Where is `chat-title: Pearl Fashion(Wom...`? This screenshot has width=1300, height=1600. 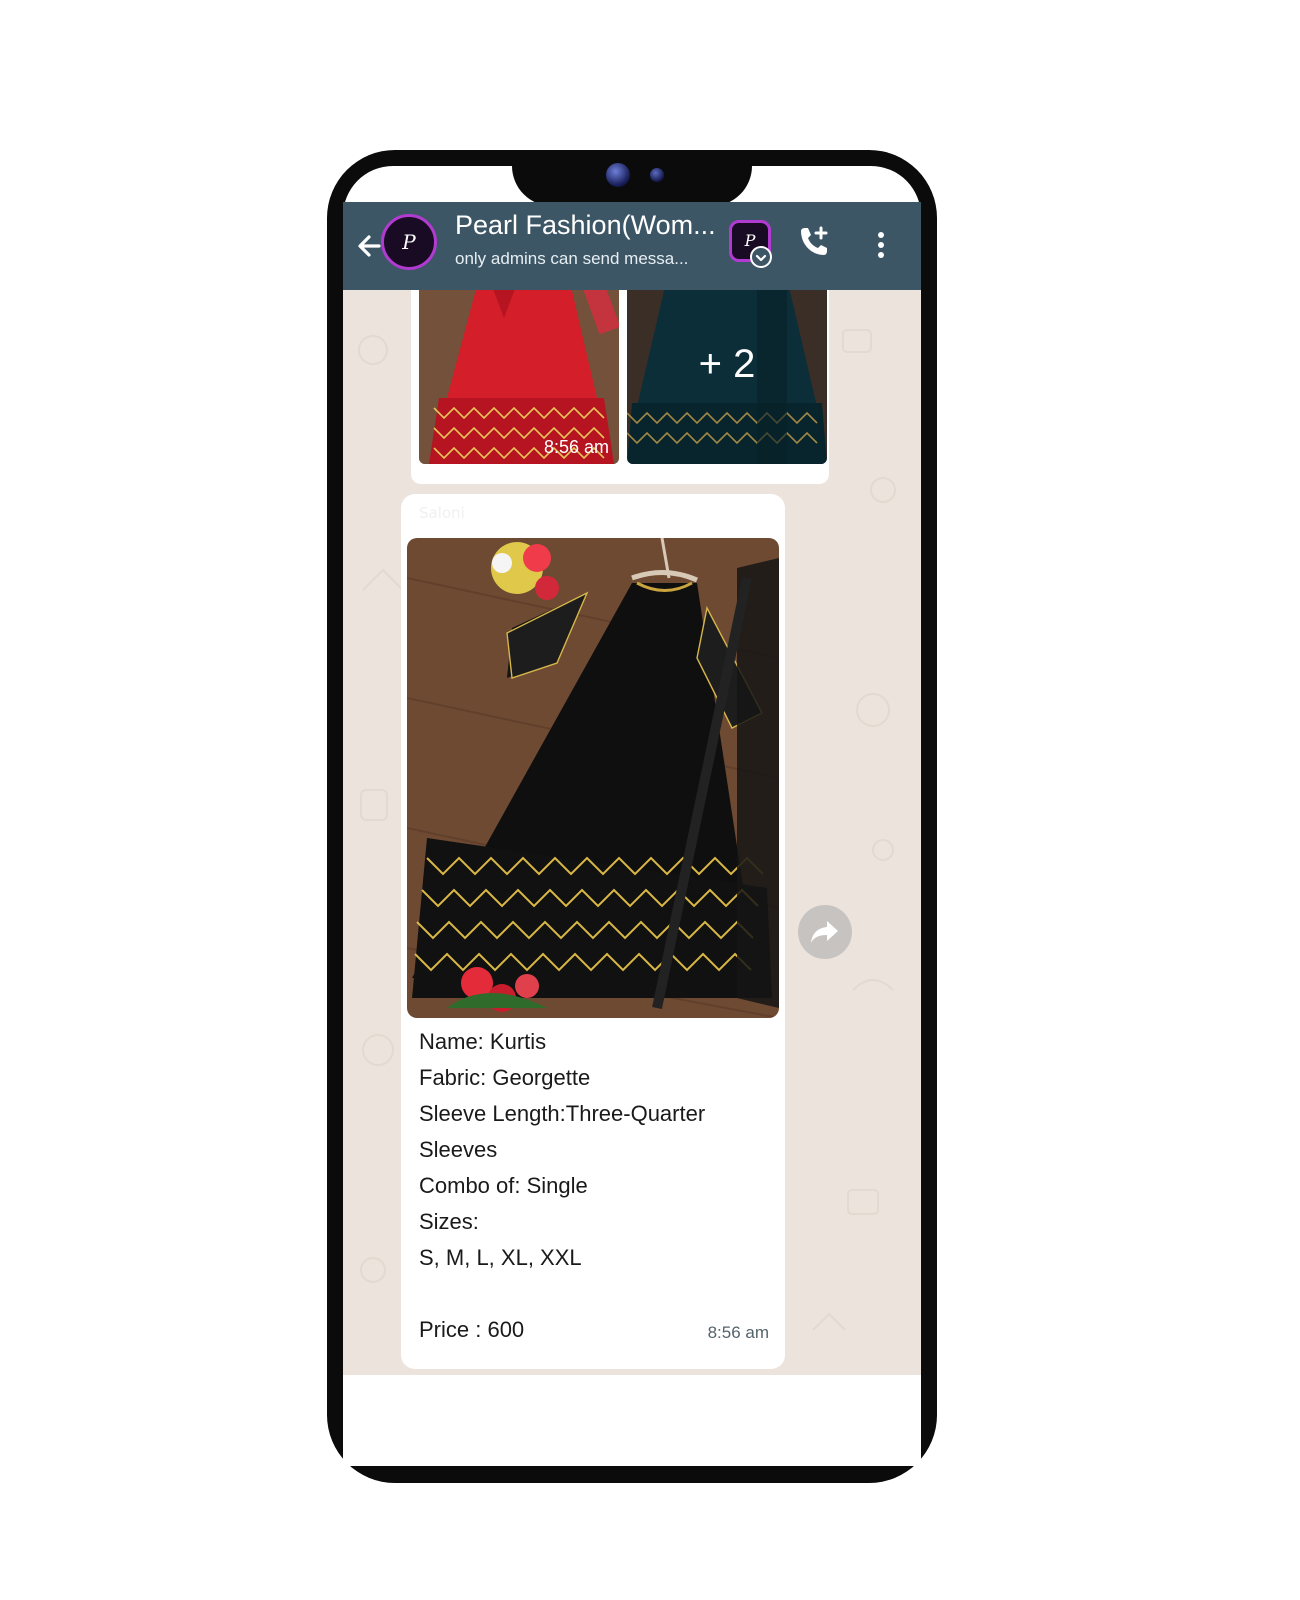
chat-title: Pearl Fashion(Wom... is located at coordinates (585, 225).